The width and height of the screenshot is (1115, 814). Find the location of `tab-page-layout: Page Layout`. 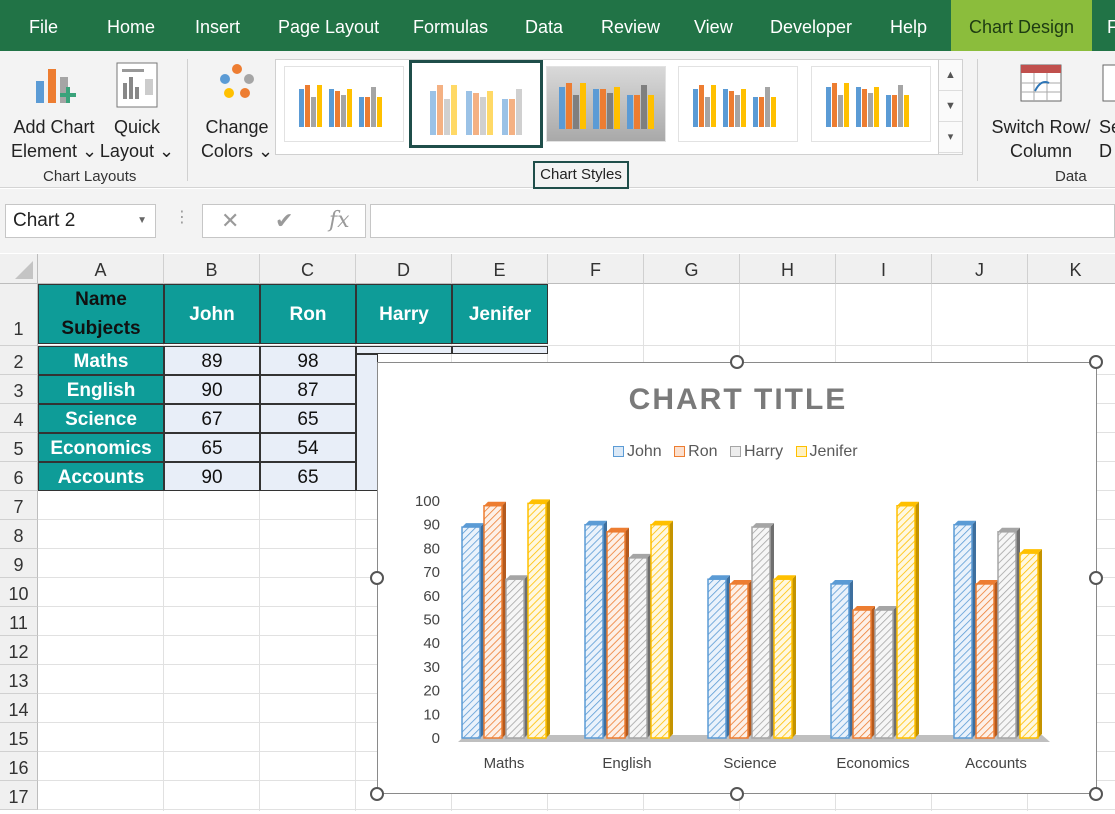

tab-page-layout: Page Layout is located at coordinates (328, 25).